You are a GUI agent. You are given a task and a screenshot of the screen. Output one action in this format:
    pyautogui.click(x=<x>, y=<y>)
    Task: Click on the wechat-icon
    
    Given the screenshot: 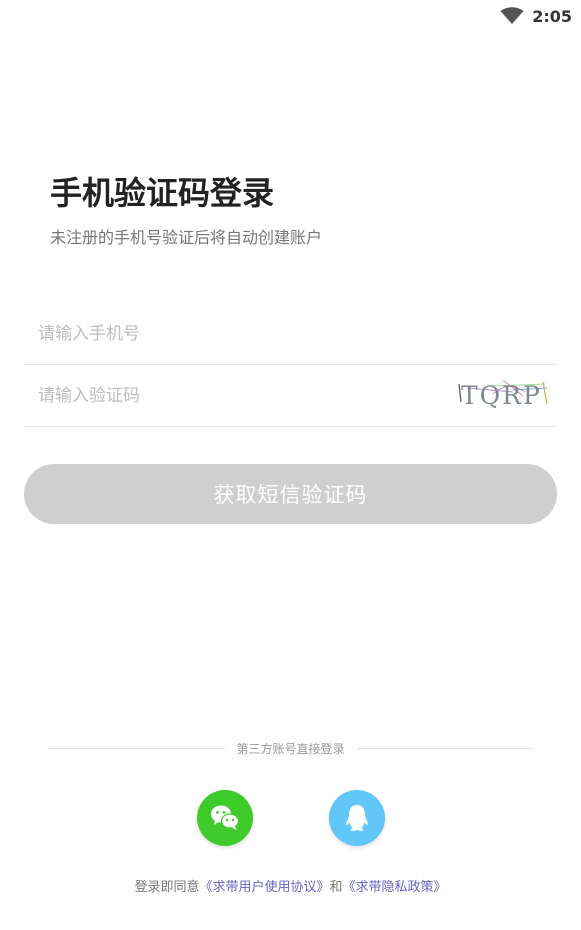 What is the action you would take?
    pyautogui.click(x=224, y=817)
    